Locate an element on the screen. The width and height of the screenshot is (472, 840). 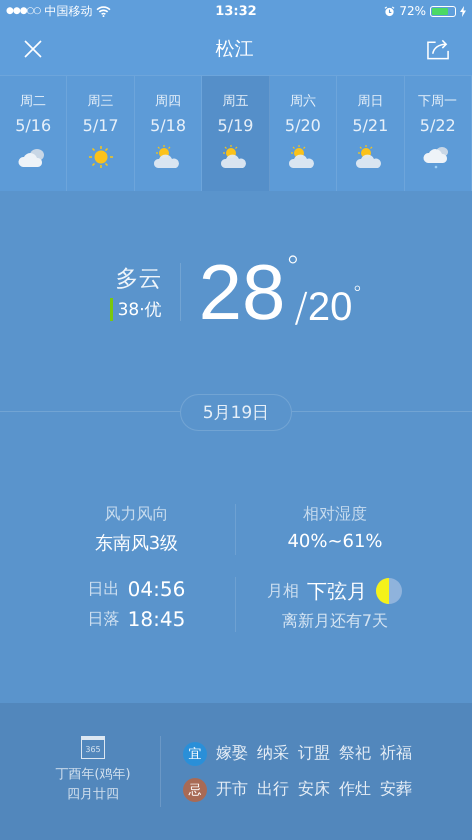
lunar-date: 四月廿四 is located at coordinates (93, 794).